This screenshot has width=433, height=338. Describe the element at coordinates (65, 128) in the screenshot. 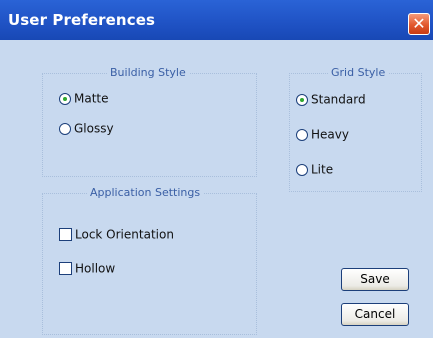

I see `radio-glossy-indicator` at that location.